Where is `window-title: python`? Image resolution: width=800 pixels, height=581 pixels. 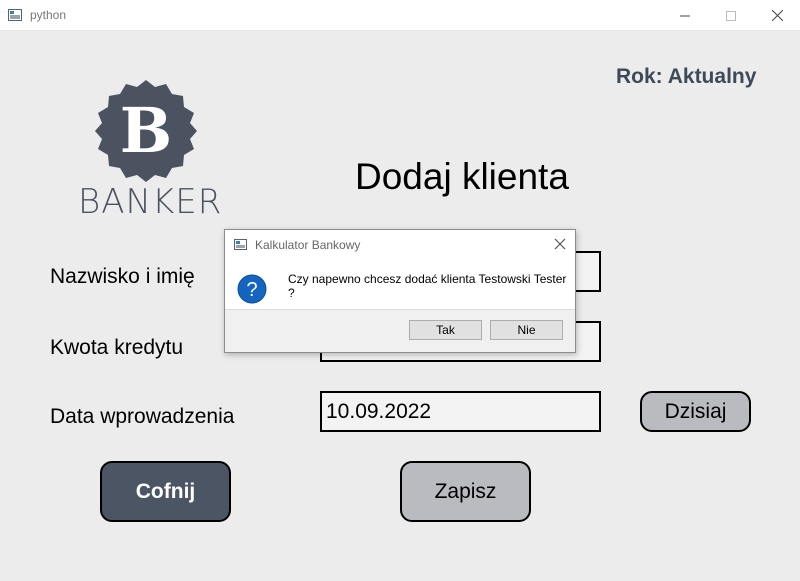 window-title: python is located at coordinates (48, 15).